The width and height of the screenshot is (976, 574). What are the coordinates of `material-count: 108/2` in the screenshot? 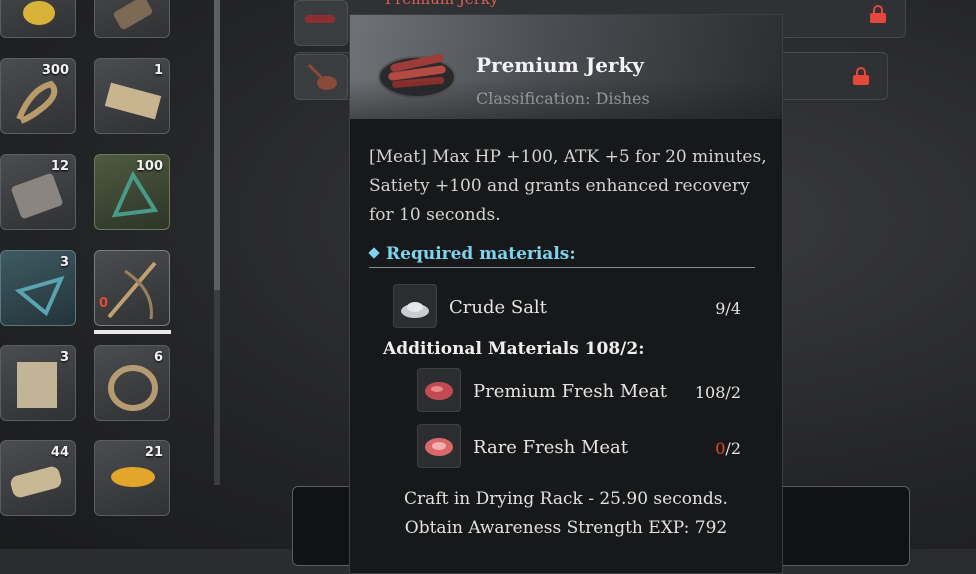 It's located at (717, 392).